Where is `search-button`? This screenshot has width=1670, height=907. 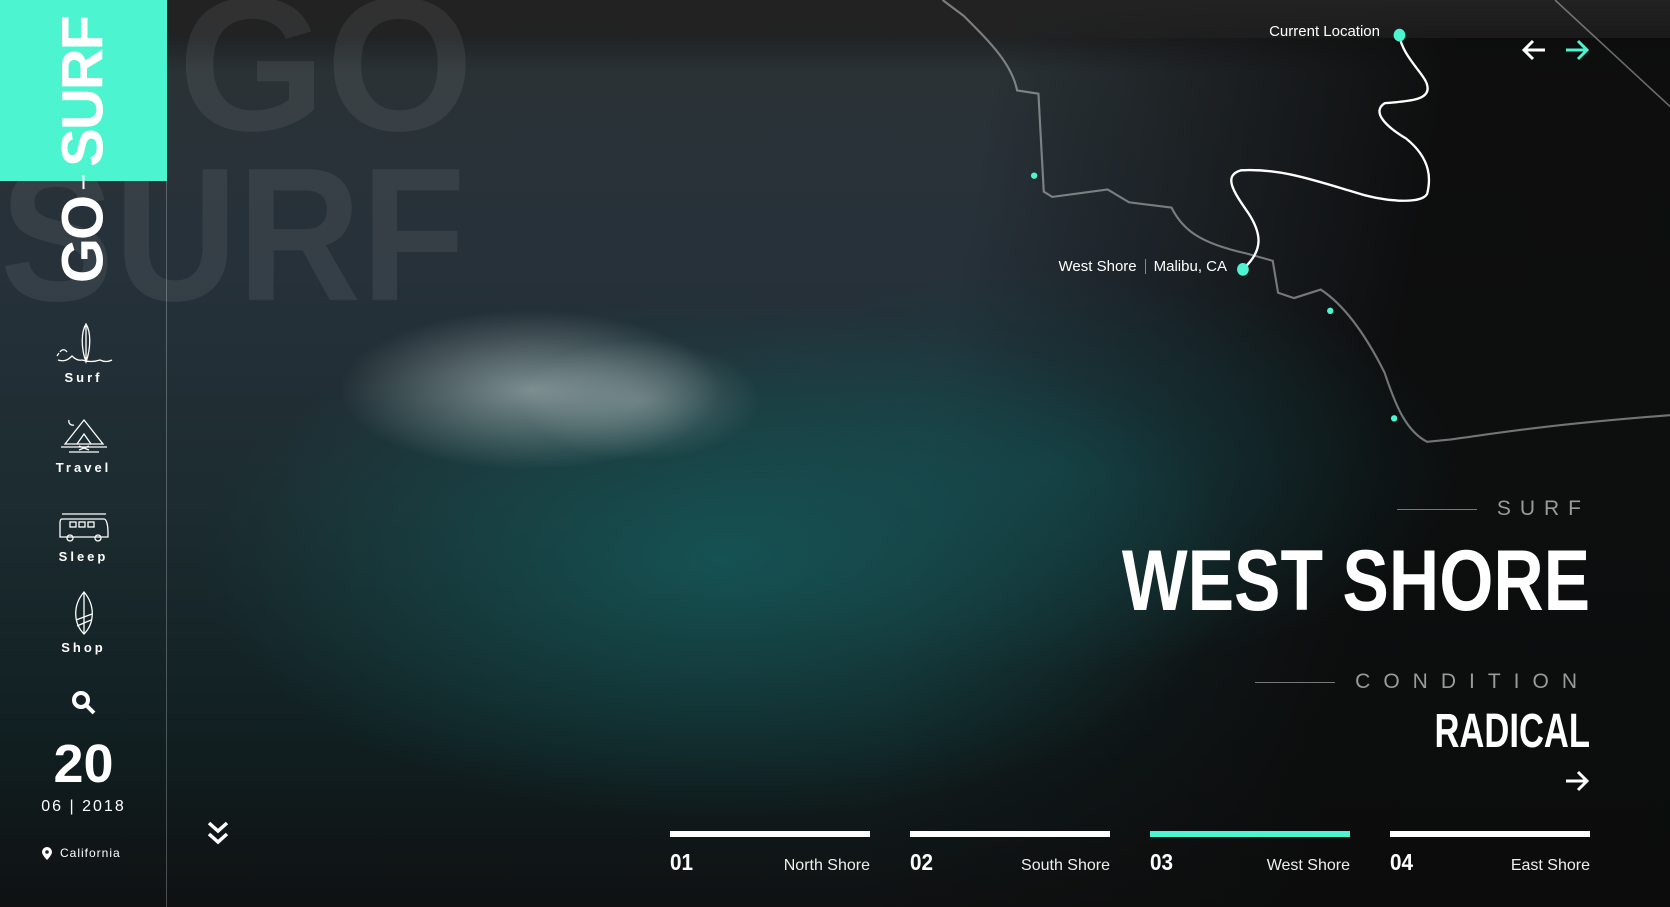 search-button is located at coordinates (84, 705).